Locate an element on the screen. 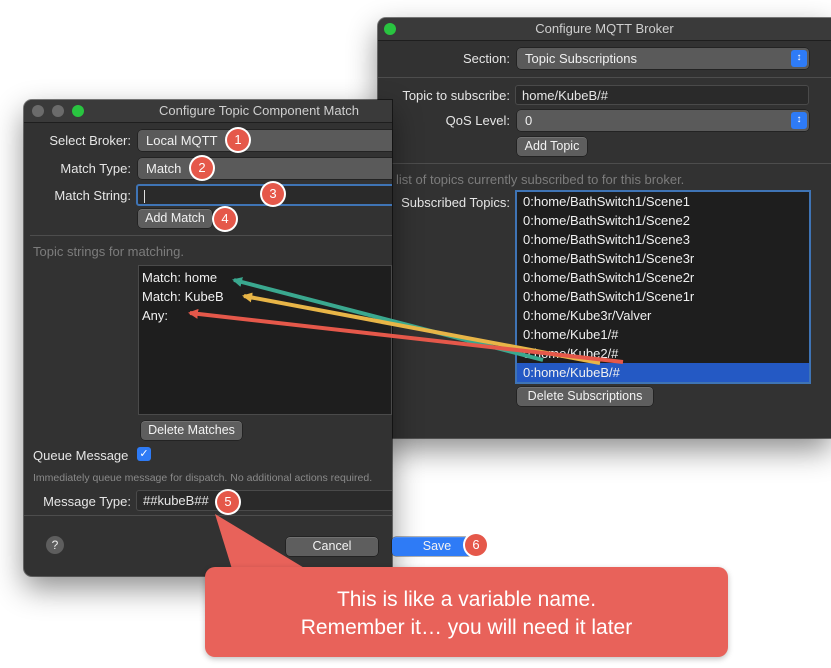 The height and width of the screenshot is (668, 831). badge-4: 4 is located at coordinates (225, 219).